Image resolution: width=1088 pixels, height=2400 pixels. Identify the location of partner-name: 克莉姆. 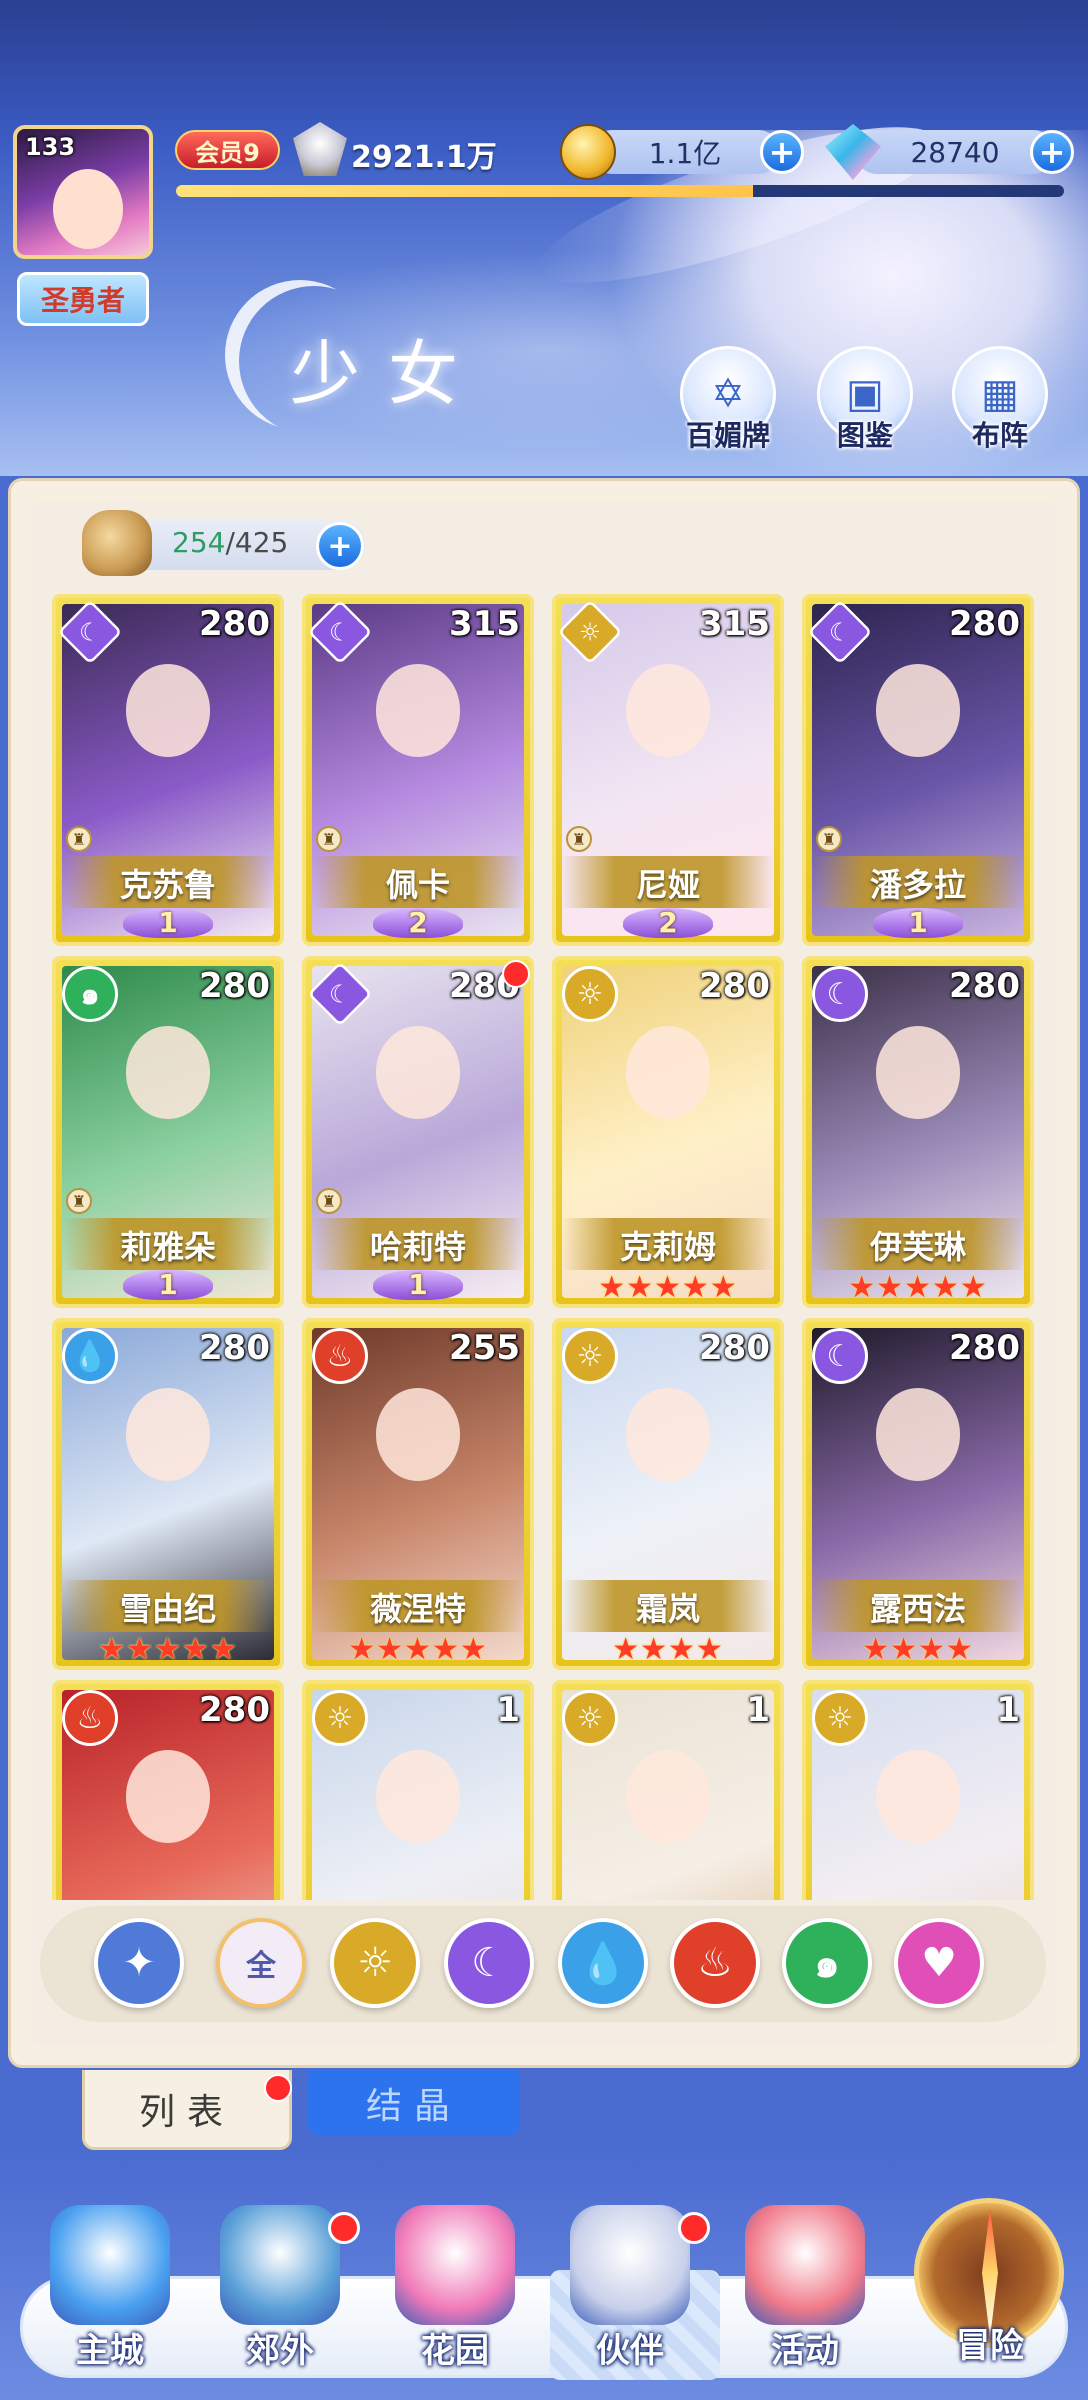
(667, 1247).